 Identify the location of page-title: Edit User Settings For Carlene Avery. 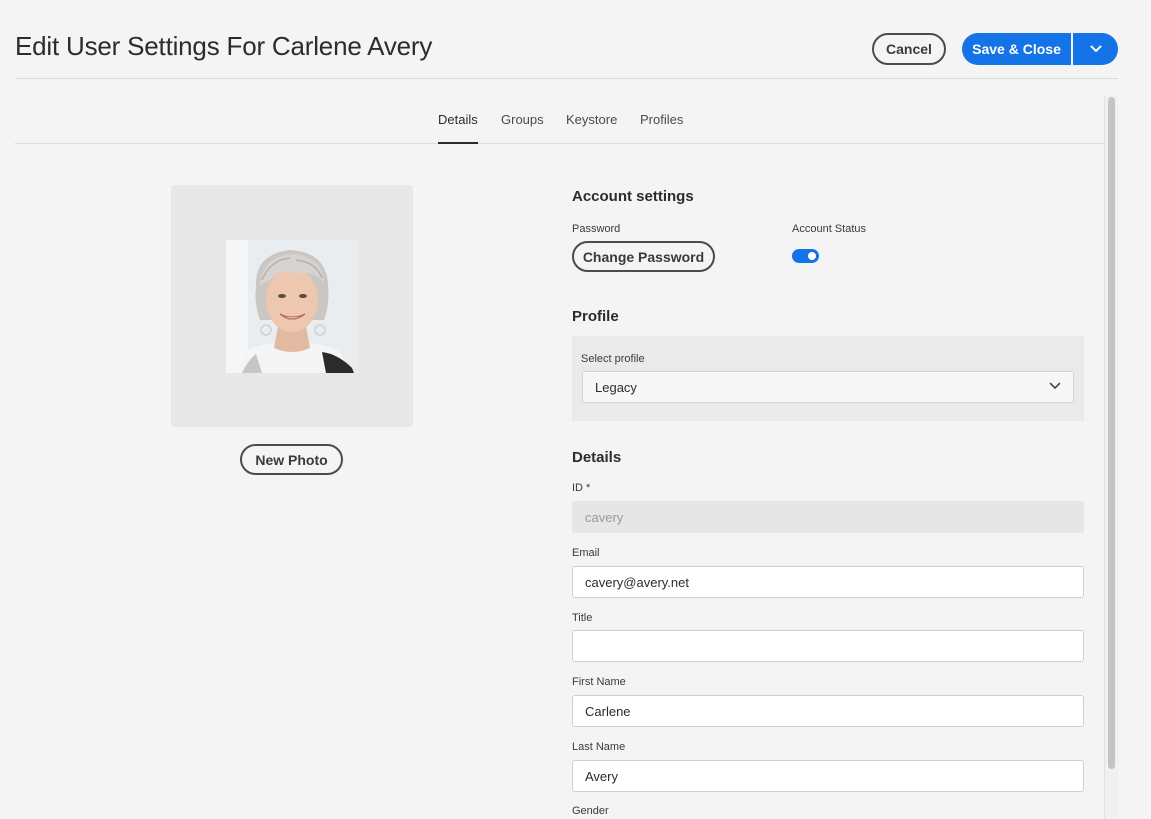
(224, 46).